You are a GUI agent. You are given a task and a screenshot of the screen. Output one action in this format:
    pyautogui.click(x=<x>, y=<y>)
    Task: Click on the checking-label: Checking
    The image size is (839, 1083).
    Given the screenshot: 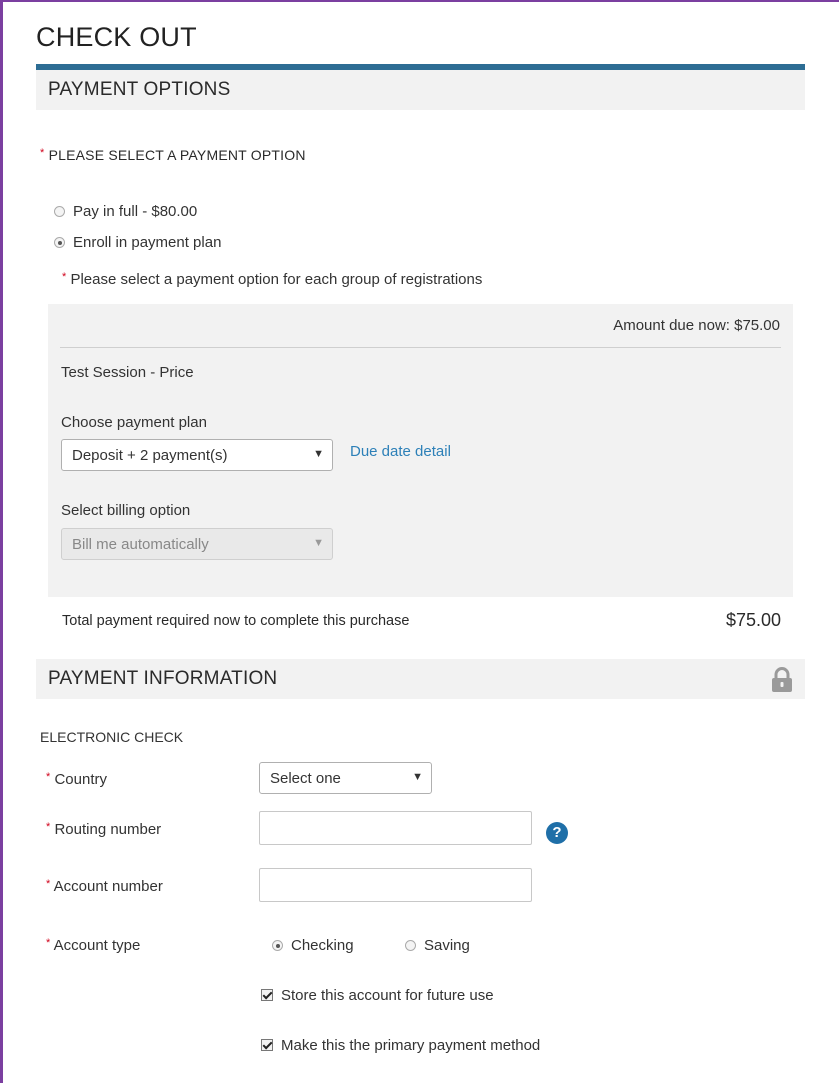 What is the action you would take?
    pyautogui.click(x=322, y=945)
    